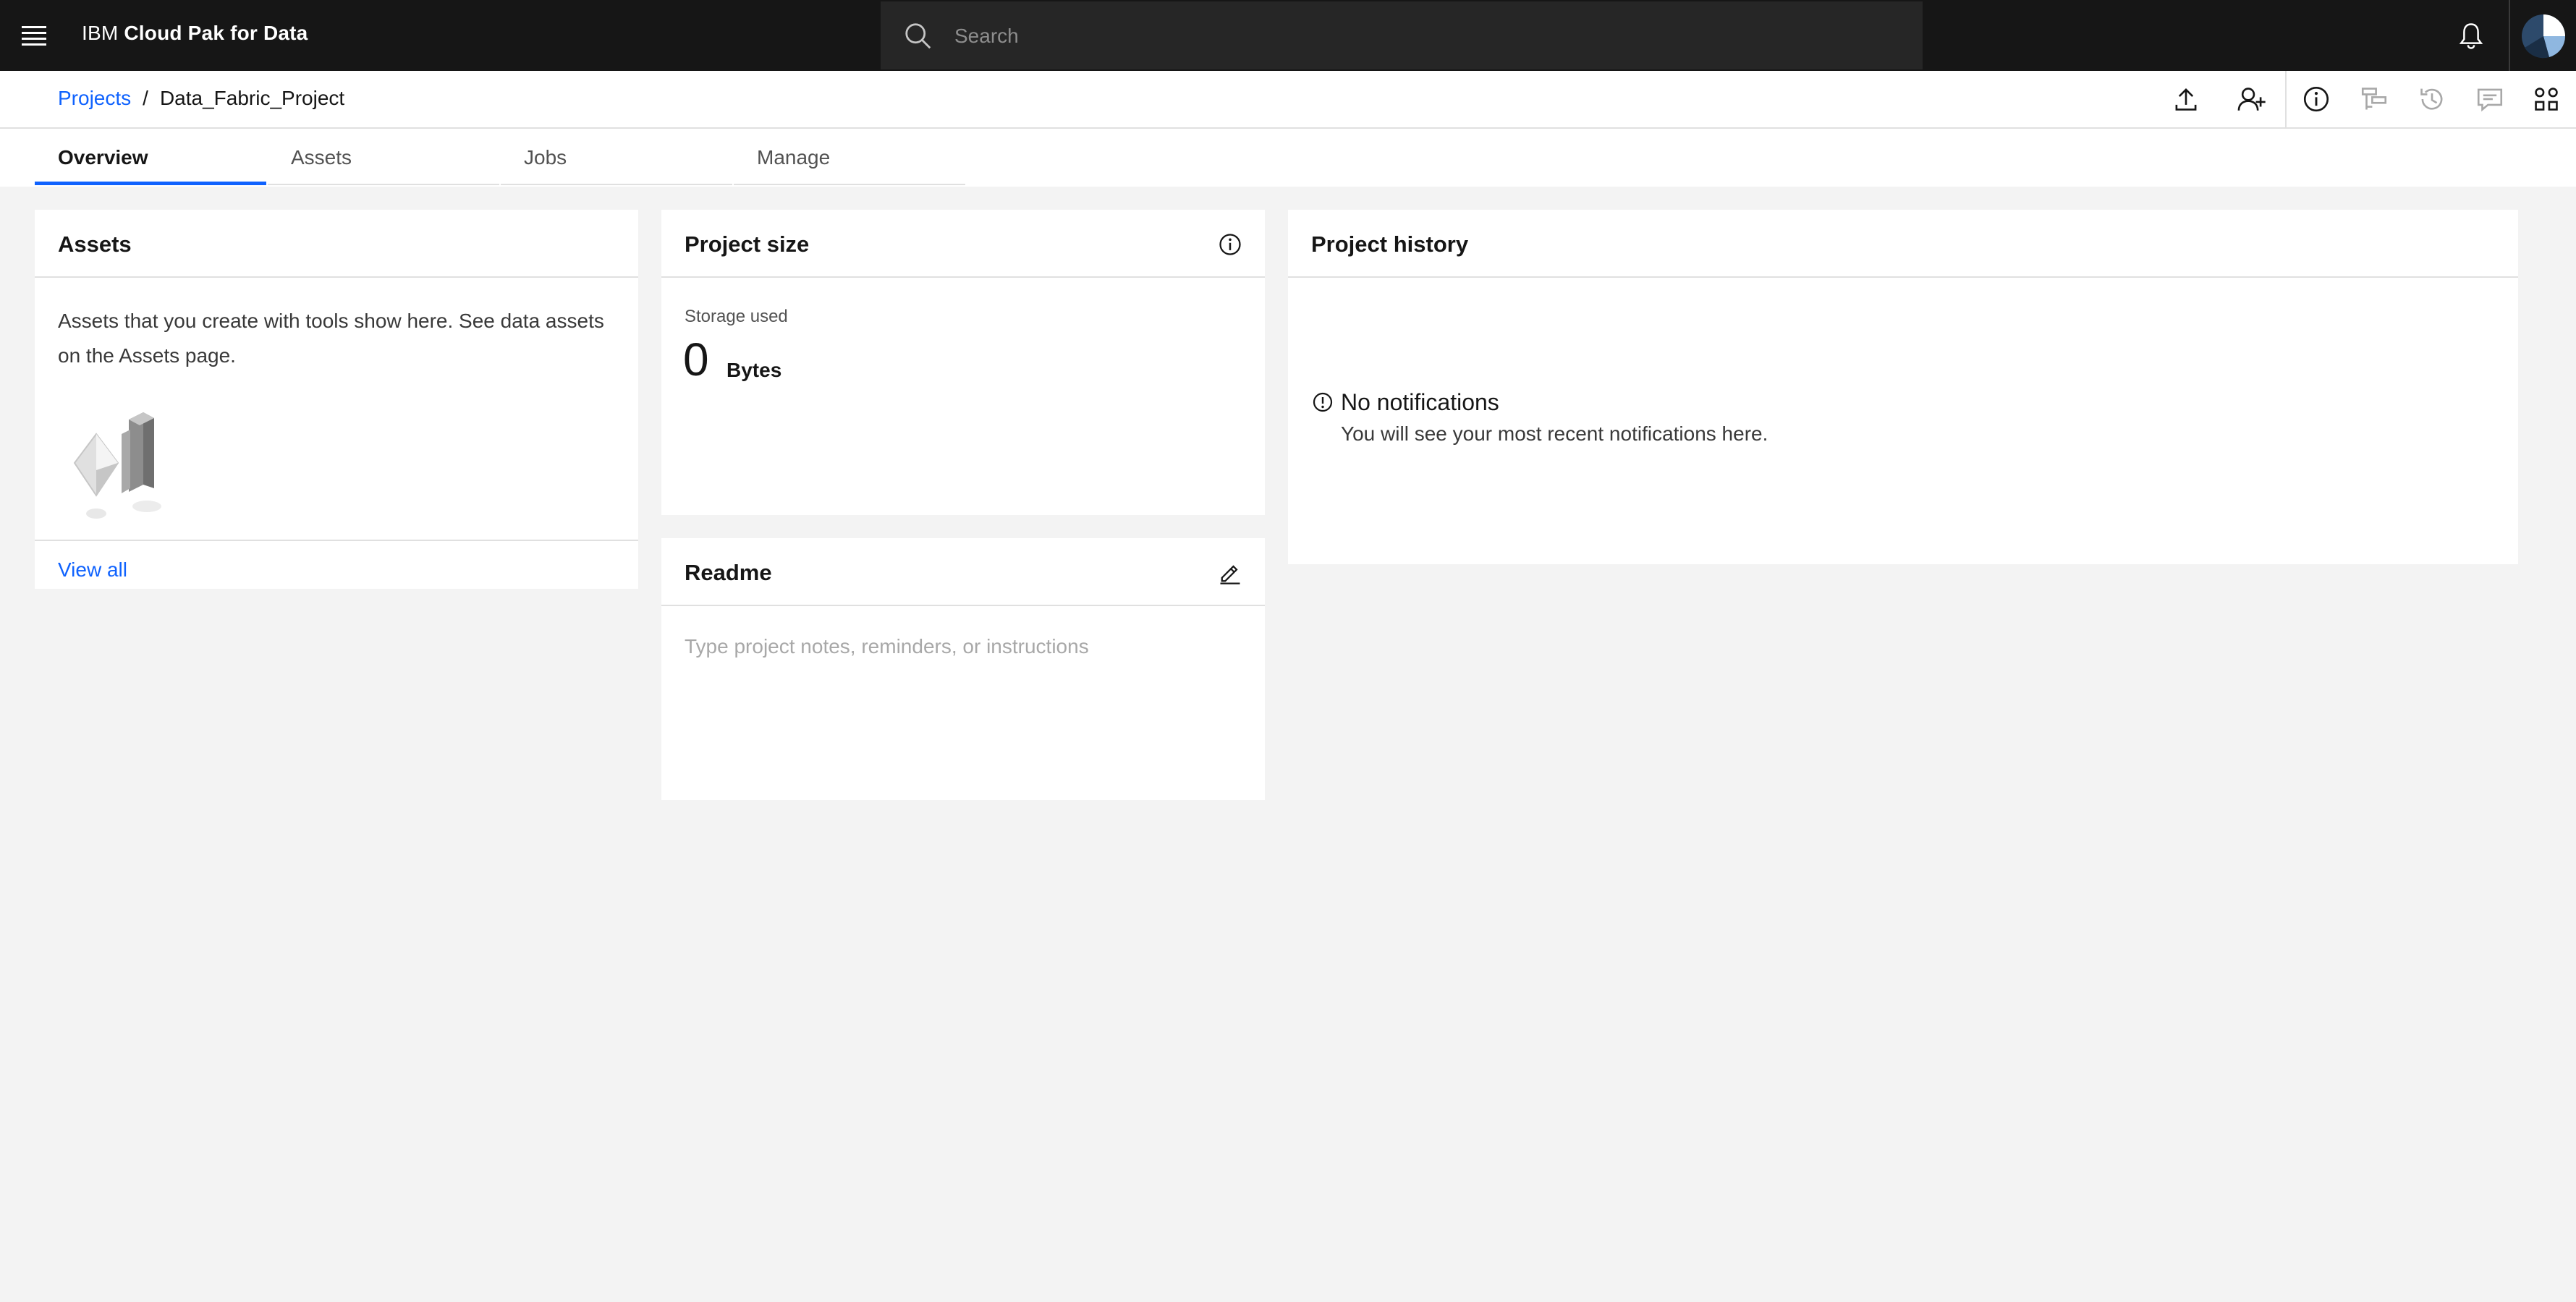 This screenshot has width=2576, height=1302. I want to click on user-menu, so click(2542, 35).